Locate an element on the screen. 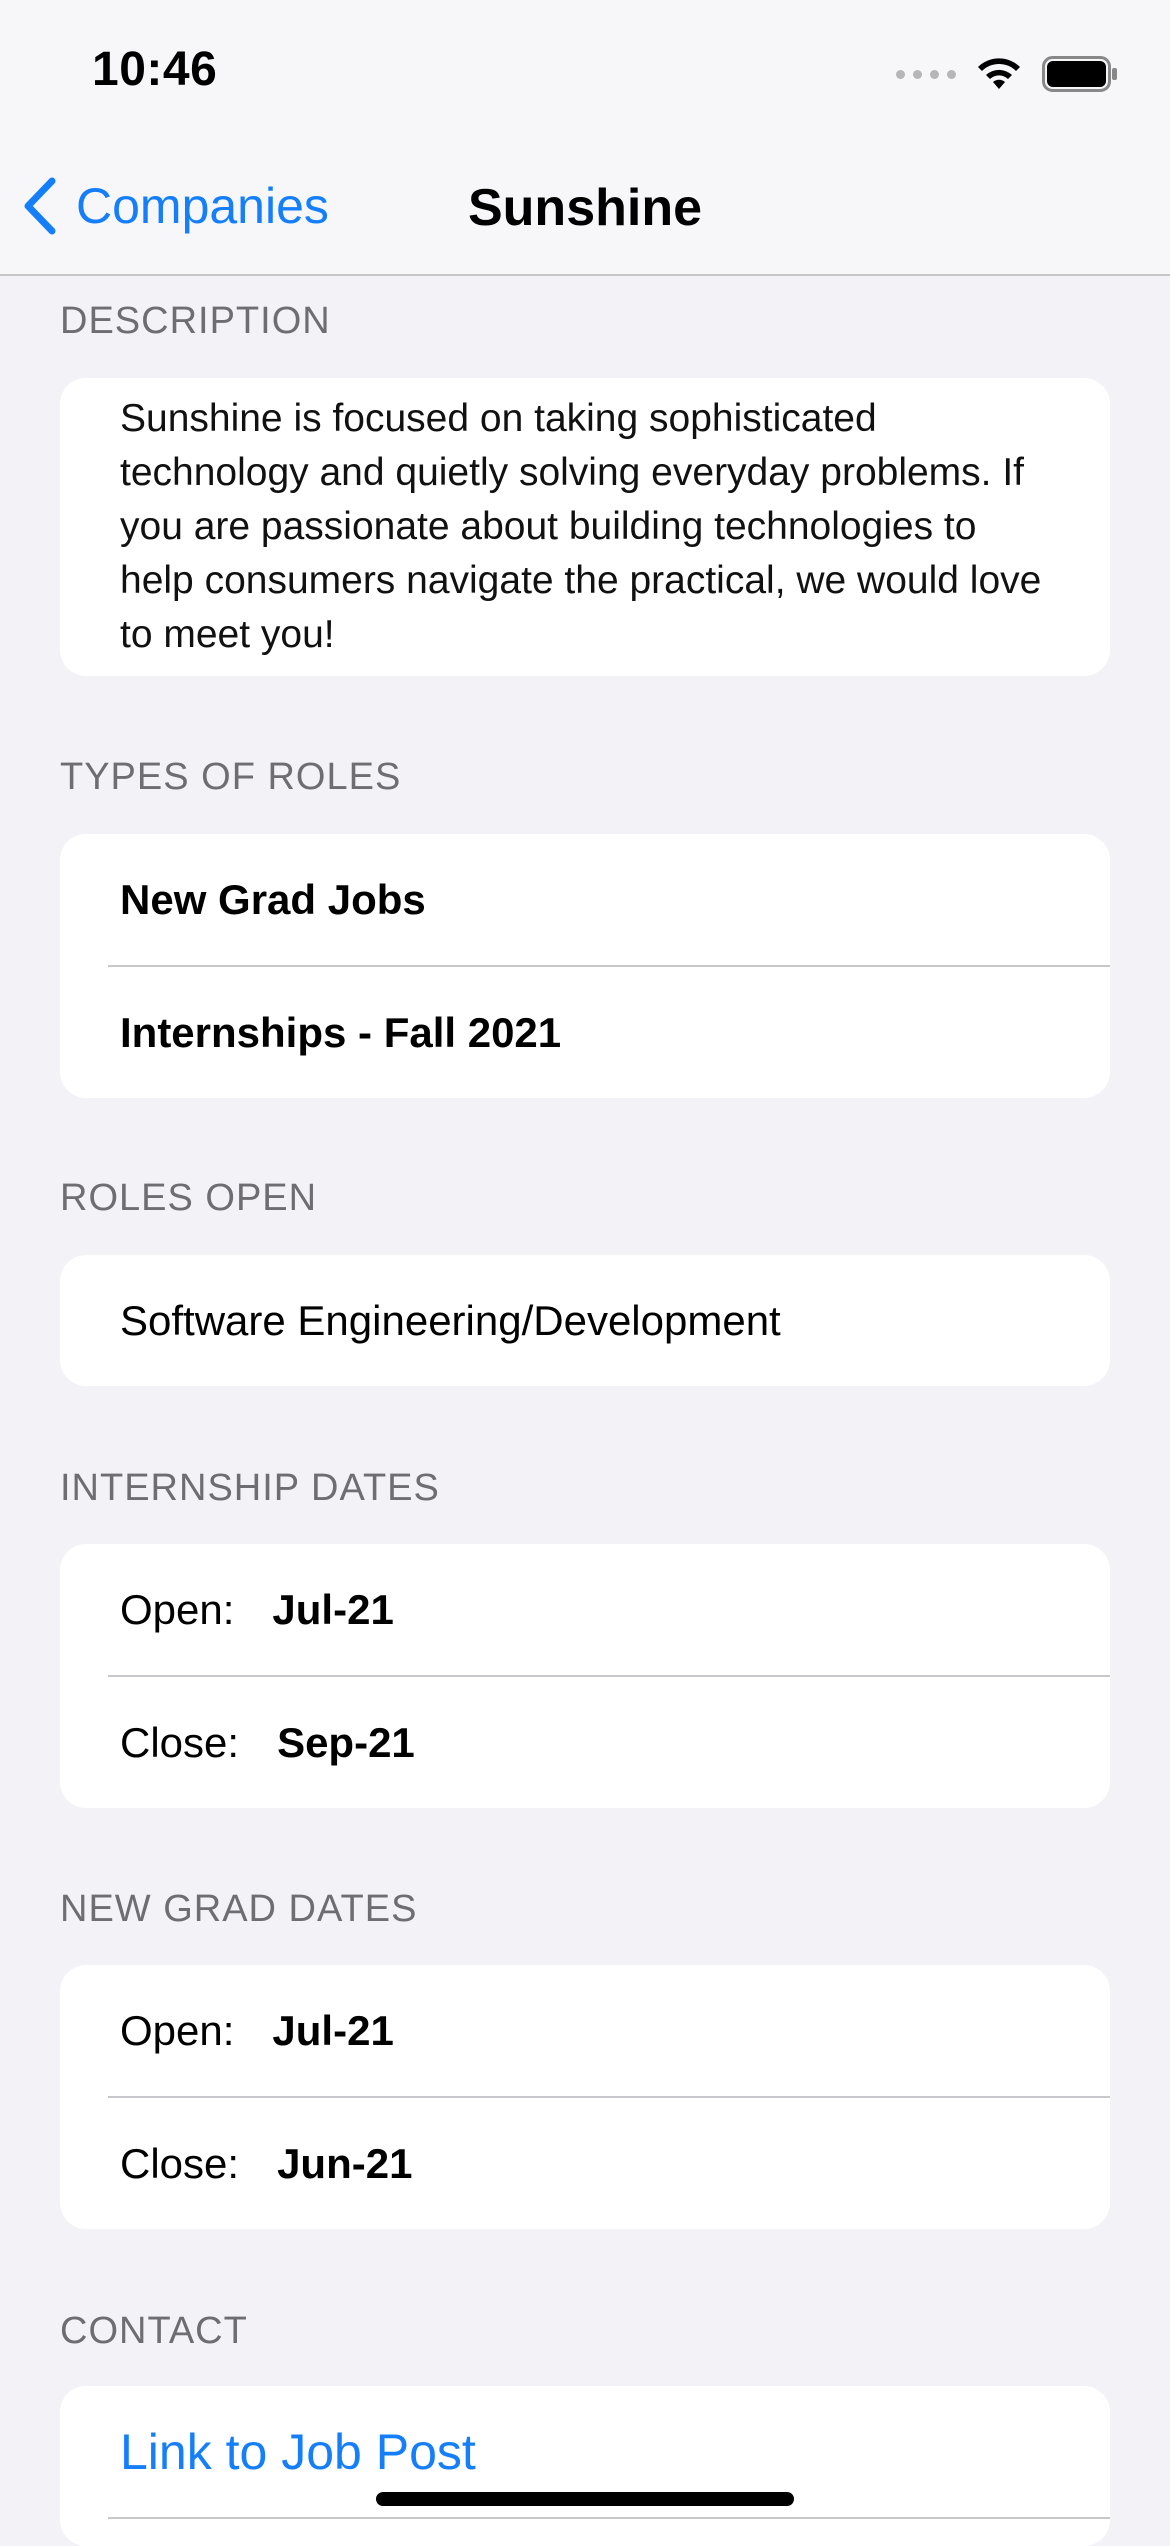 Image resolution: width=1170 pixels, height=2546 pixels. list-item-role-type: New Grad Jobs is located at coordinates (585, 899).